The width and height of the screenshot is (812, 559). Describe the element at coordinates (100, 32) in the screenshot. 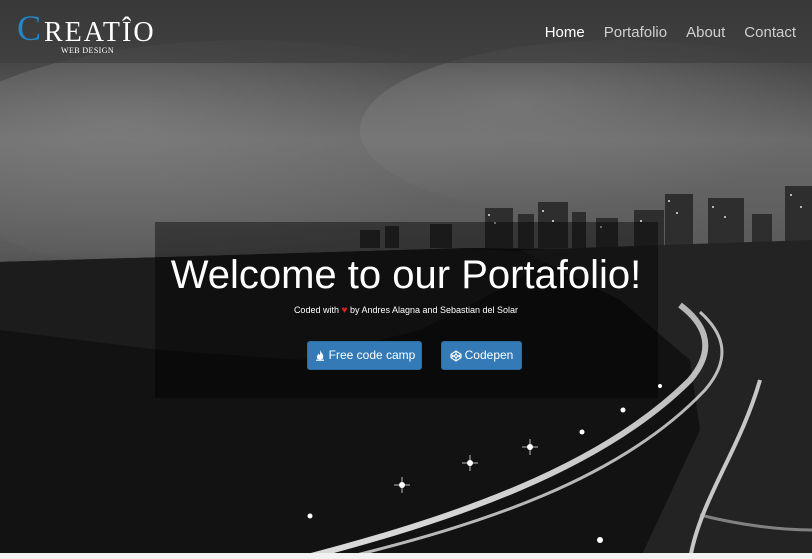

I see `brand-name: REATÎO` at that location.